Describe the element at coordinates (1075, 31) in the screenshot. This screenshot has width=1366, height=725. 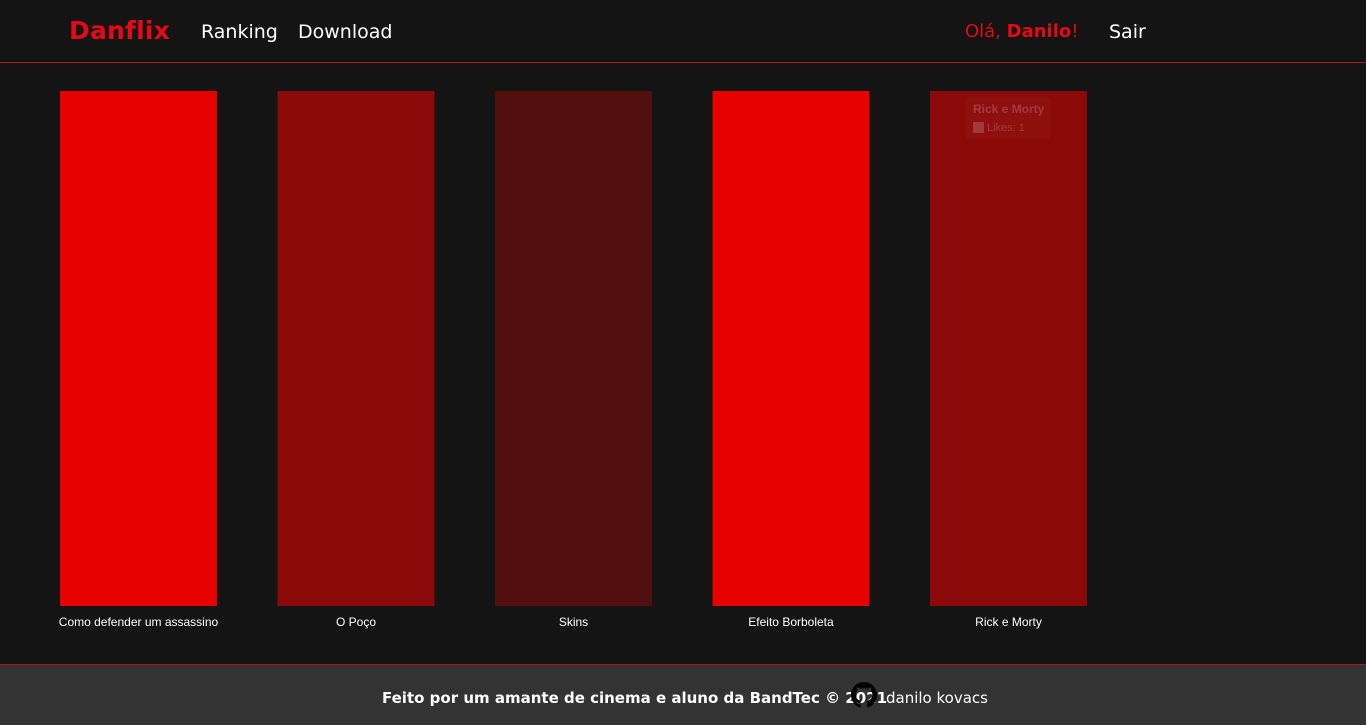
I see `greeting-suffix: !` at that location.